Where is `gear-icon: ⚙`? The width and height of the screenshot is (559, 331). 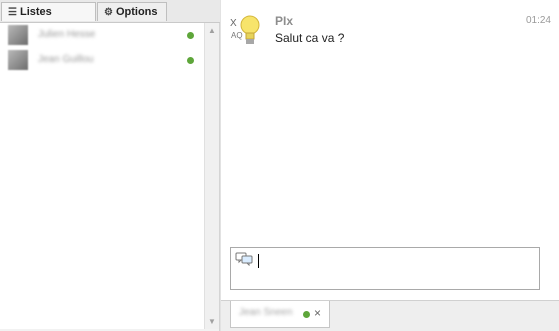
gear-icon: ⚙ is located at coordinates (108, 12).